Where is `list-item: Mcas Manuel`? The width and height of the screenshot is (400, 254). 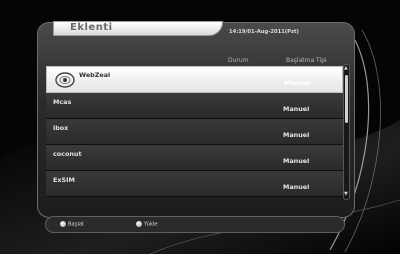 list-item: Mcas Manuel is located at coordinates (194, 106).